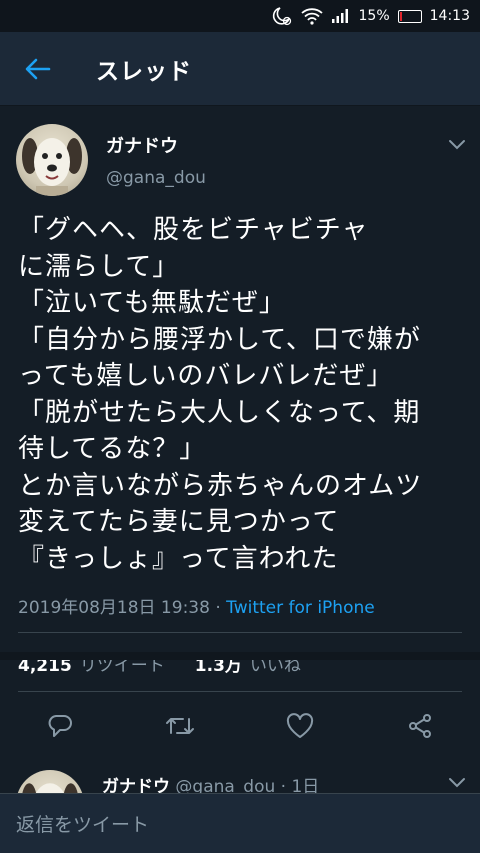 The height and width of the screenshot is (853, 480). What do you see at coordinates (142, 145) in the screenshot?
I see `author-name: ガナドウ` at bounding box center [142, 145].